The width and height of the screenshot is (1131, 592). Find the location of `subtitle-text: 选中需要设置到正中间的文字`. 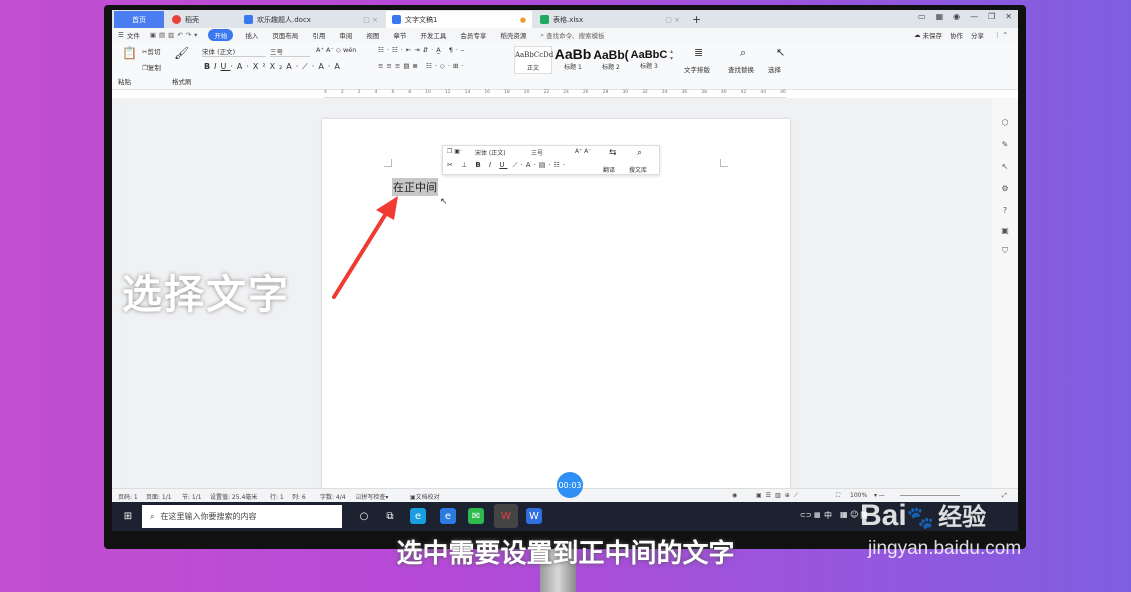

subtitle-text: 选中需要设置到正中间的文字 is located at coordinates (565, 554).